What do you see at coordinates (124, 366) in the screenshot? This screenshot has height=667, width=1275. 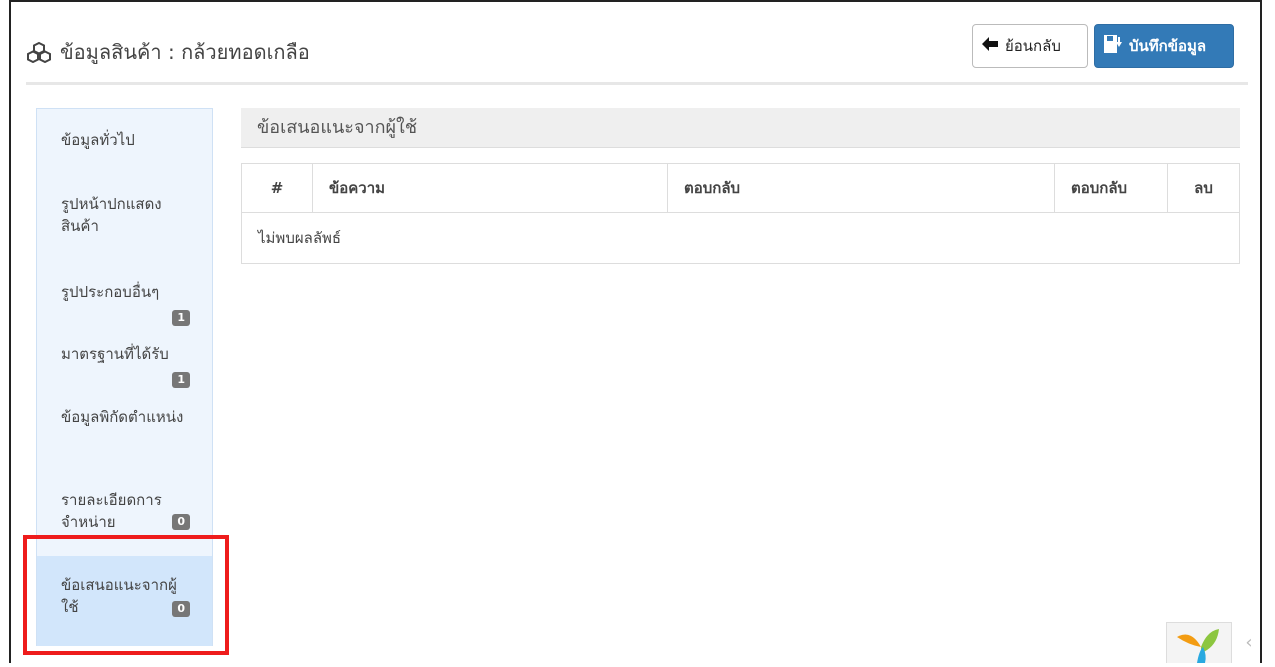 I see `sidebar-item-standards: มาตรฐานที่ได้รับ 1` at bounding box center [124, 366].